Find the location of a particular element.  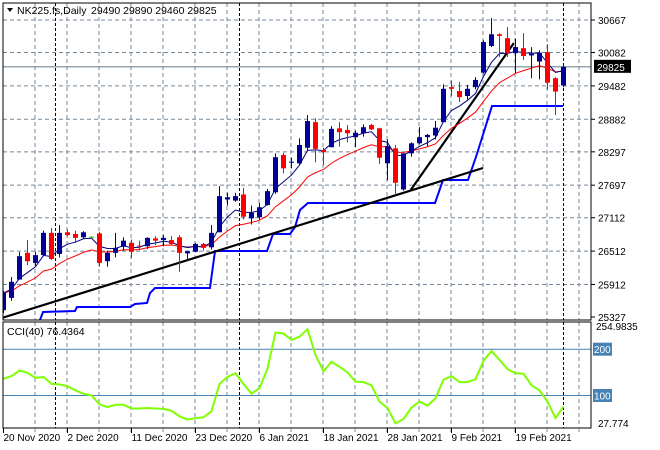

dropdown-triangle-icon is located at coordinates (10, 10).